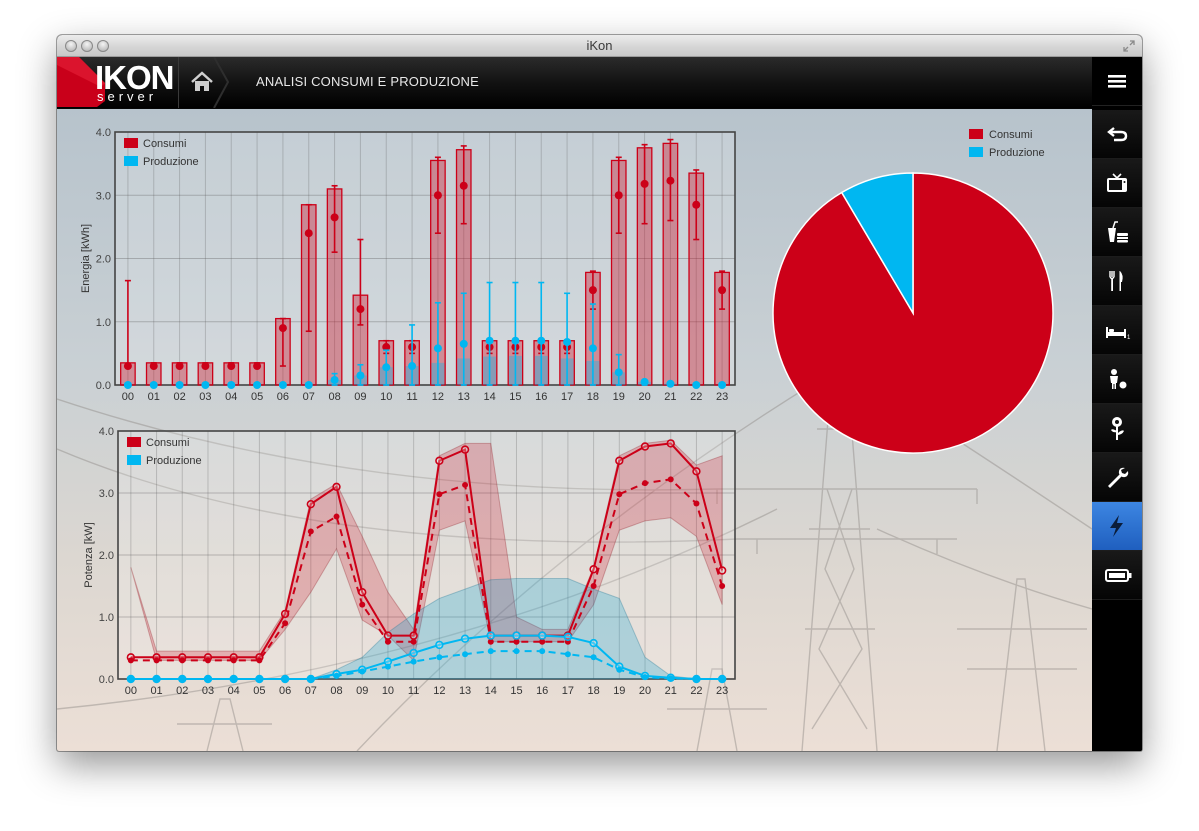  What do you see at coordinates (1117, 428) in the screenshot?
I see `sidebar-item-garden` at bounding box center [1117, 428].